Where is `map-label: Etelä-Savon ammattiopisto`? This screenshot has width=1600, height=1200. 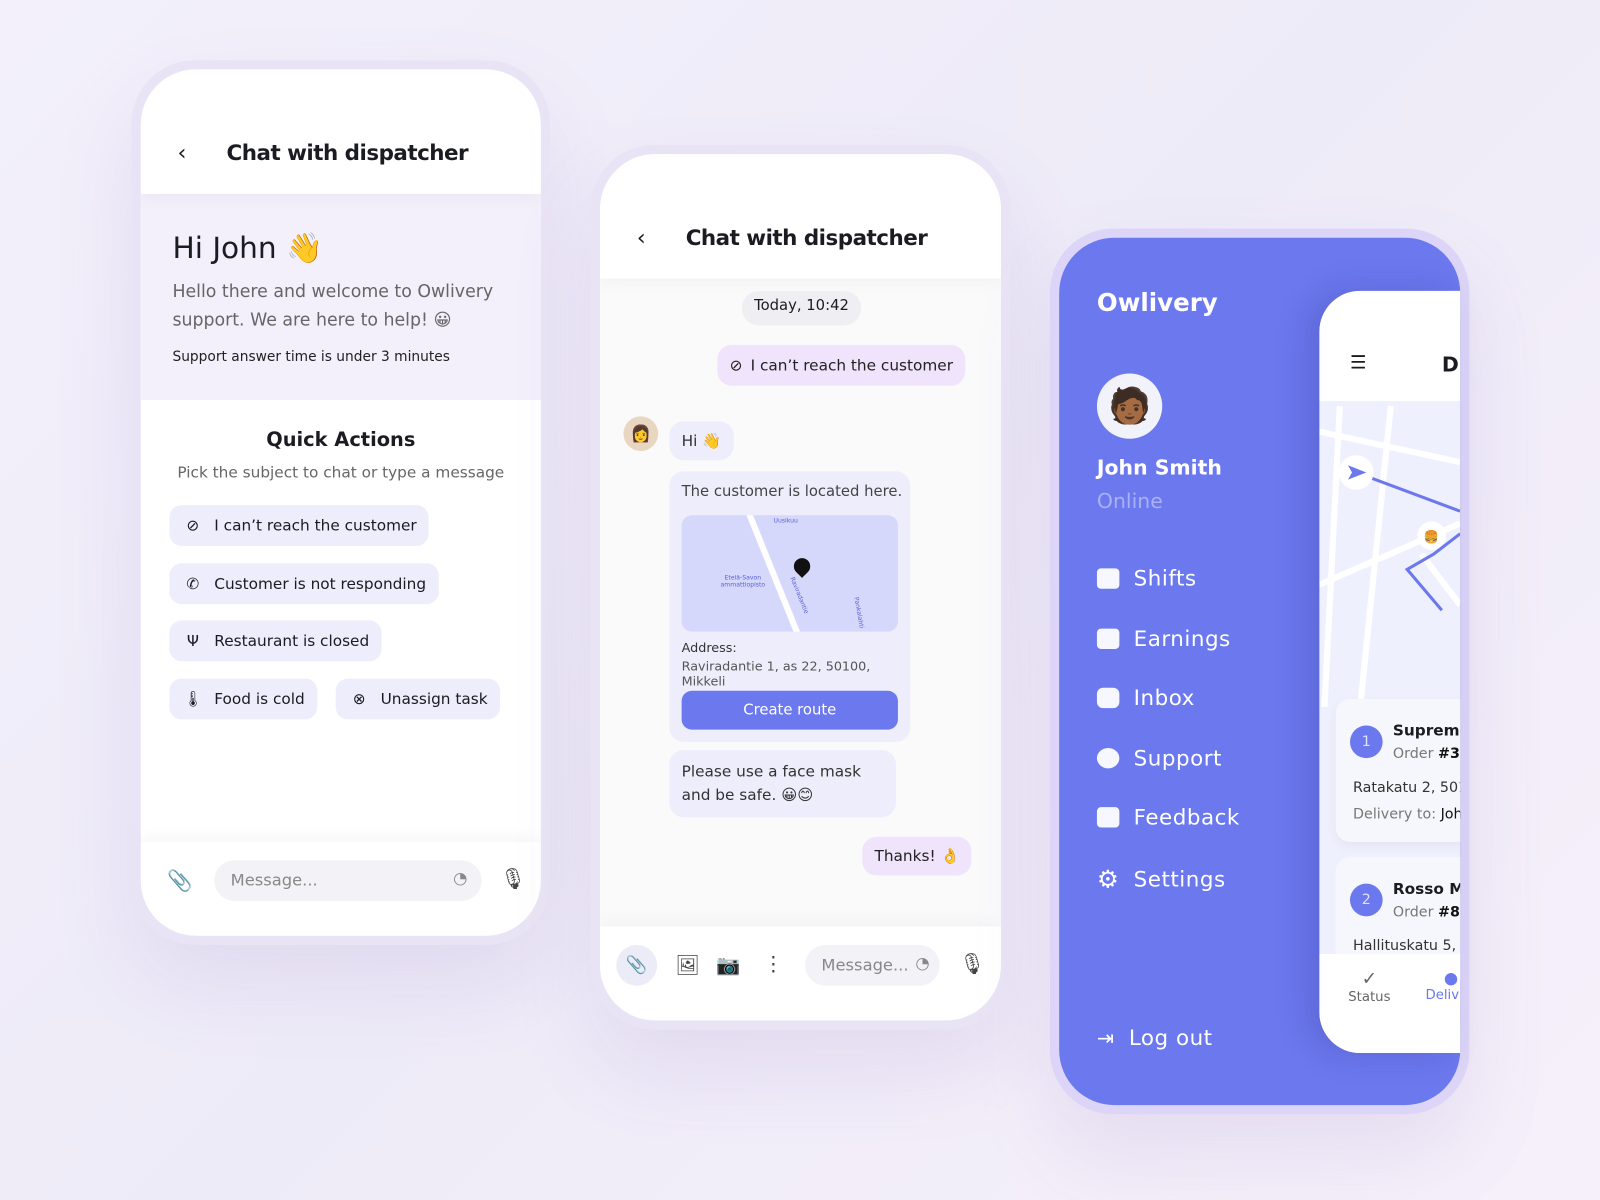 map-label: Etelä-Savon ammattiopisto is located at coordinates (743, 581).